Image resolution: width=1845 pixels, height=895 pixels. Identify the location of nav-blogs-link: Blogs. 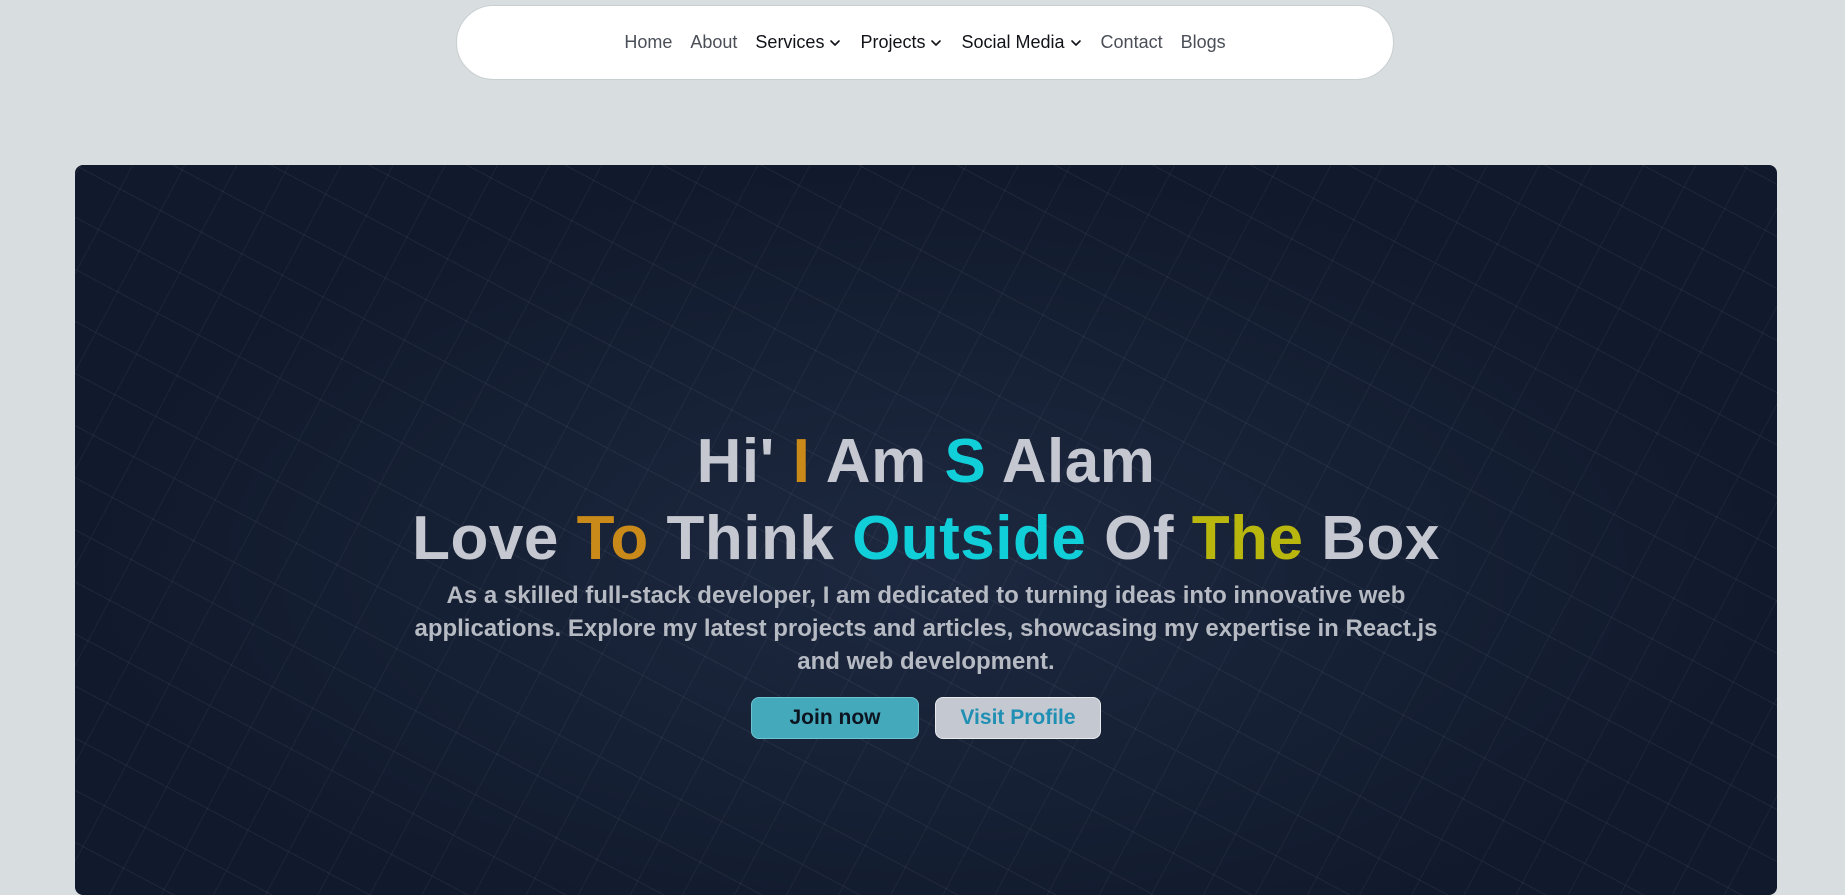
(1203, 42).